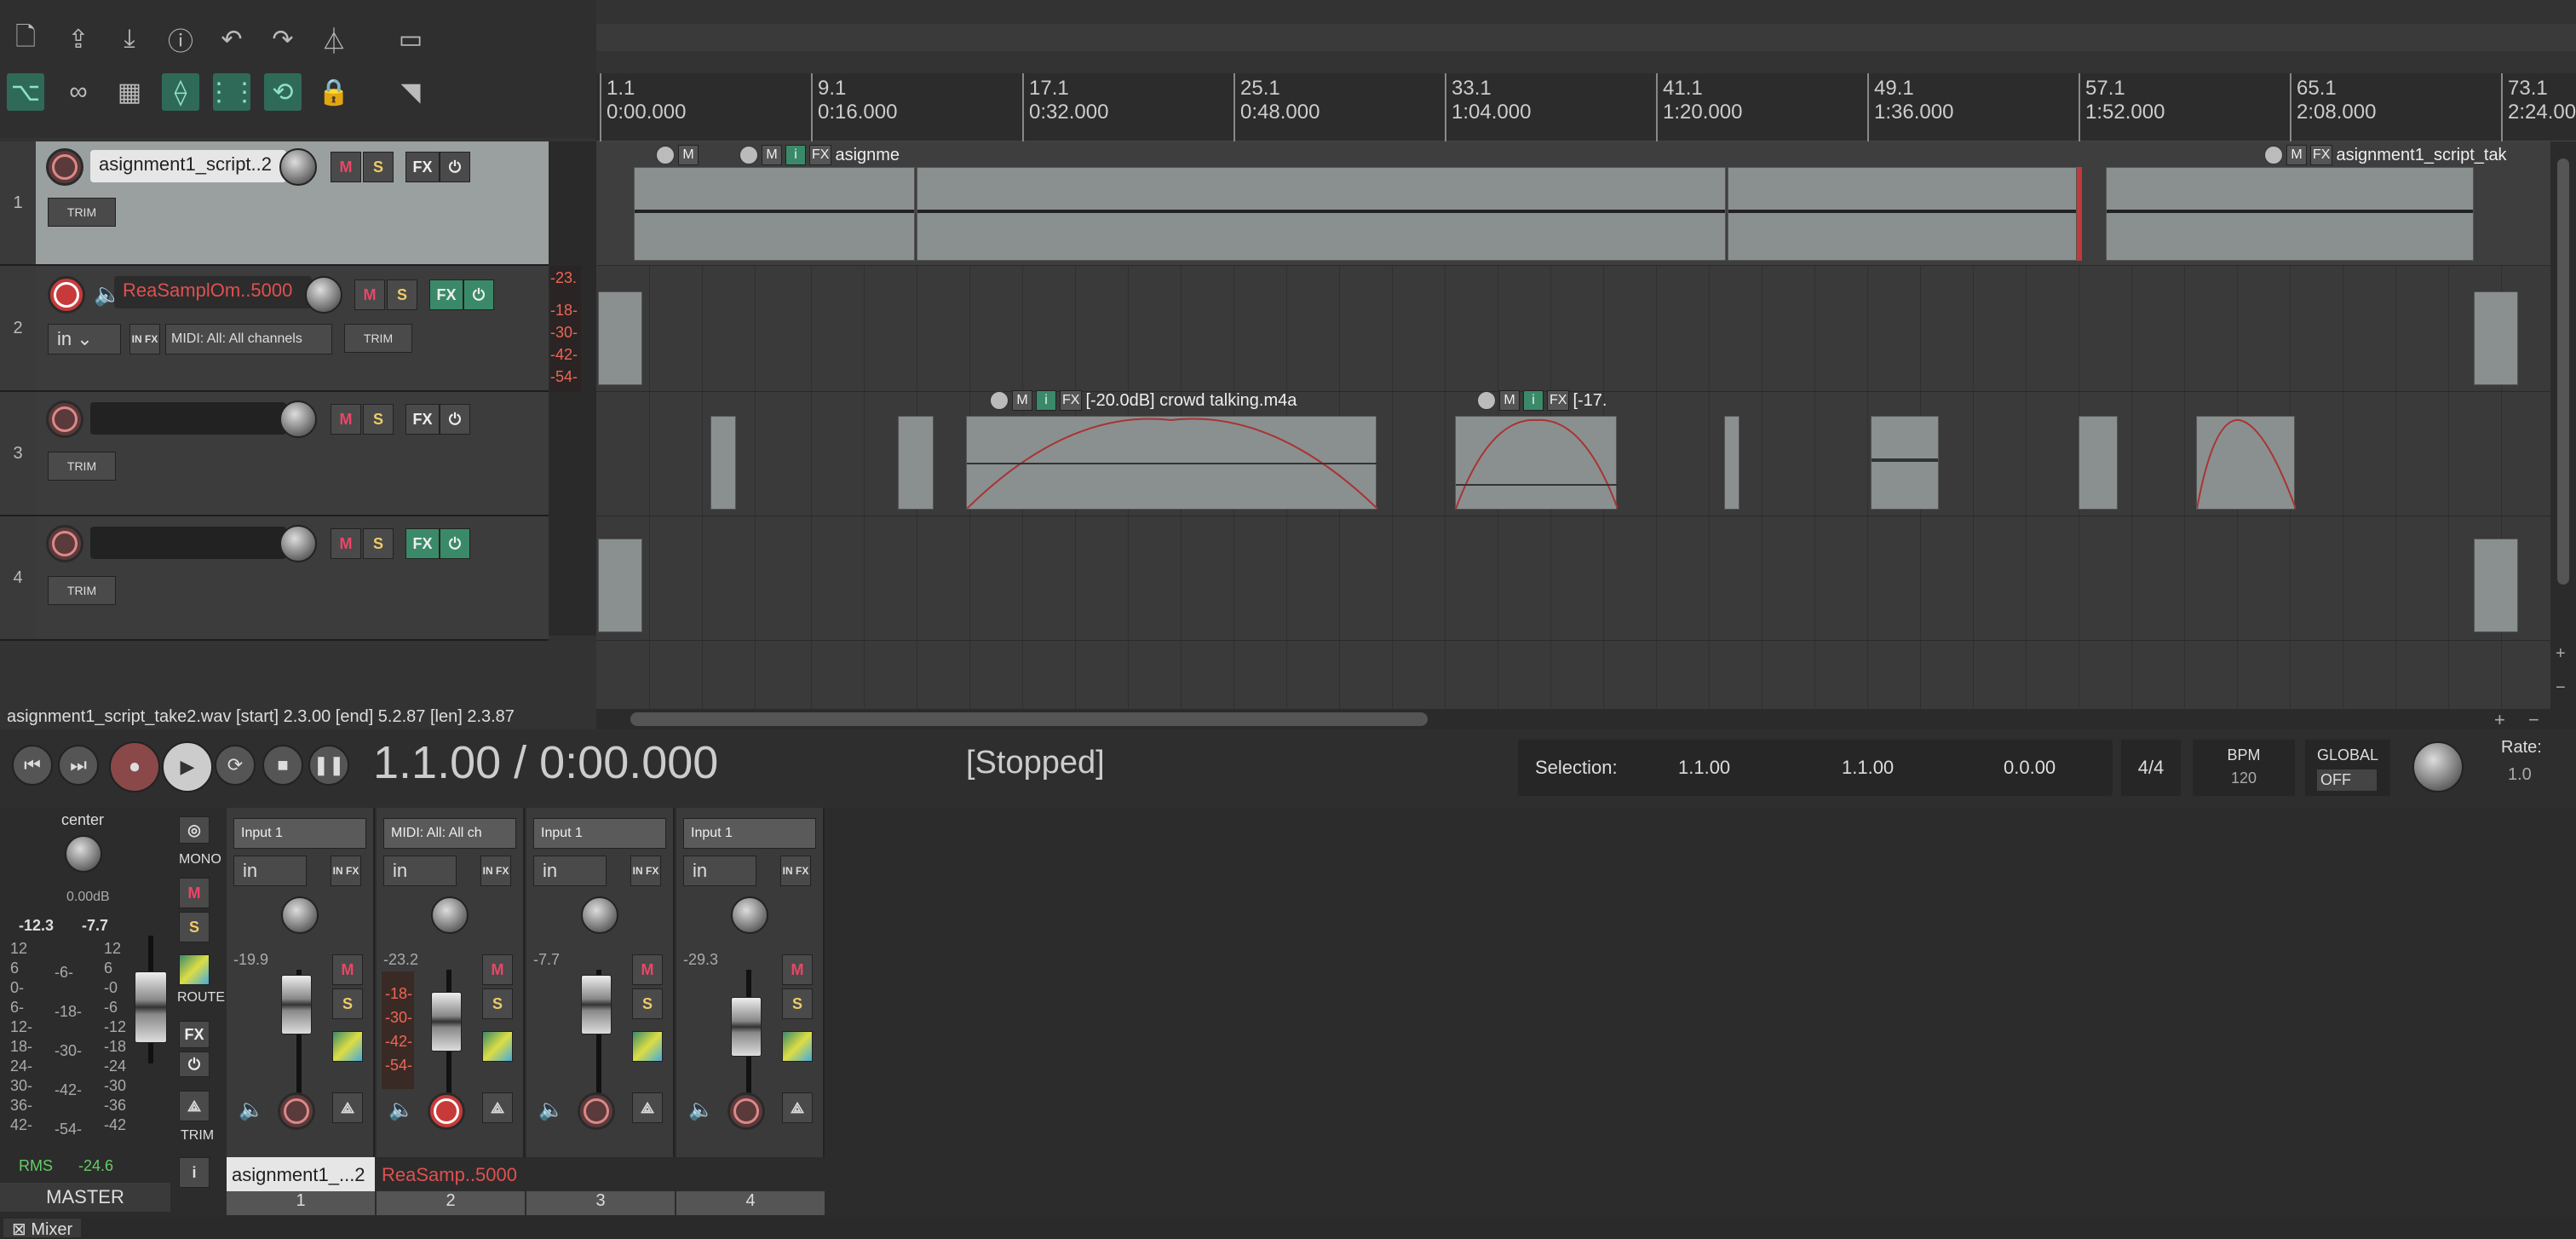 This screenshot has width=2576, height=1239. I want to click on midi-input-selector: MIDI: All: All channels, so click(249, 339).